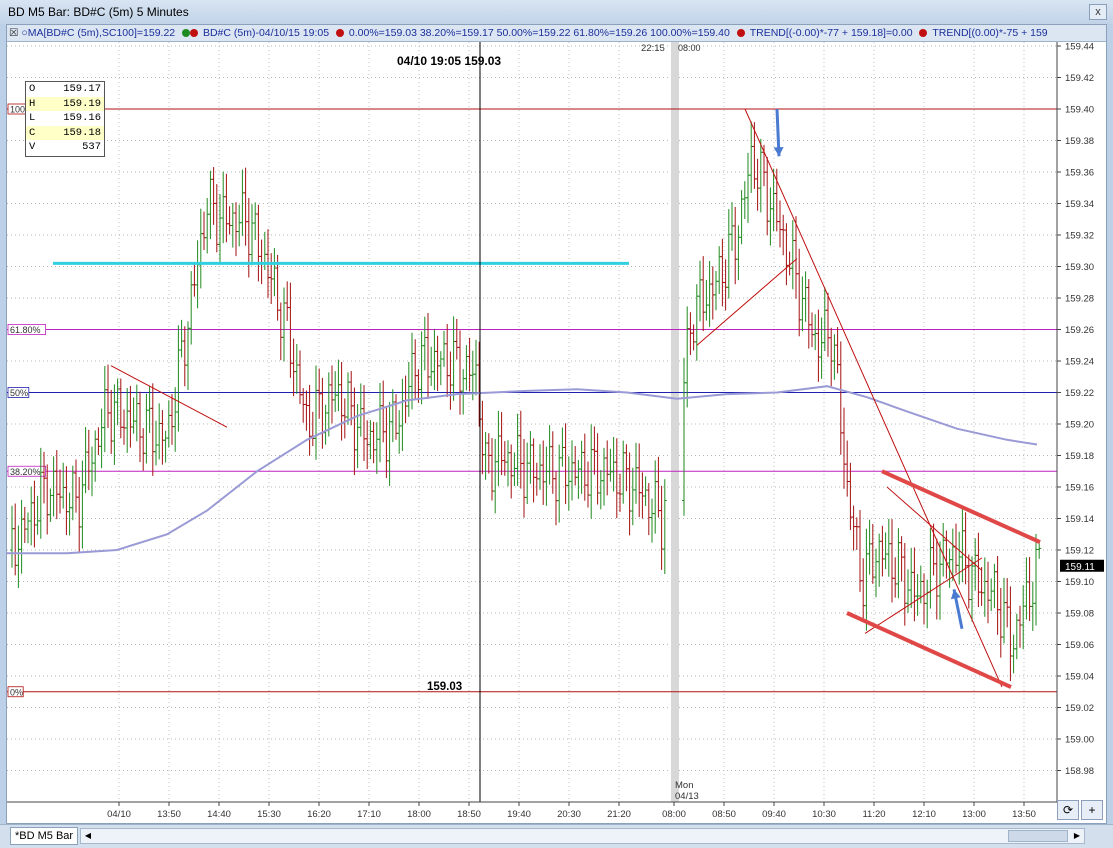  What do you see at coordinates (974, 814) in the screenshot?
I see `x-tick-label: 13:00` at bounding box center [974, 814].